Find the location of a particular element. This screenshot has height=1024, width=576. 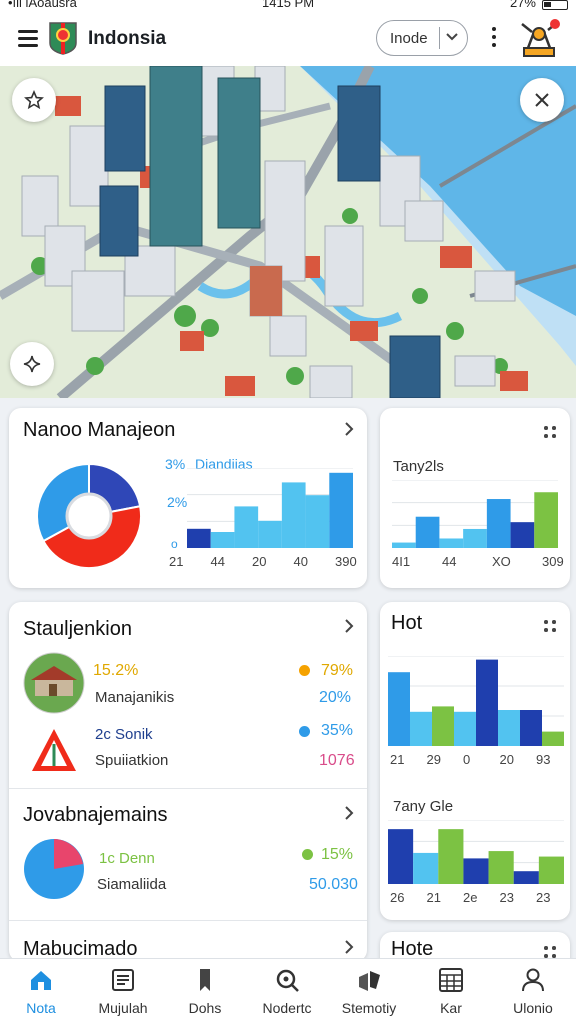

nav-item-nodertc: Nodertc is located at coordinates (287, 991).